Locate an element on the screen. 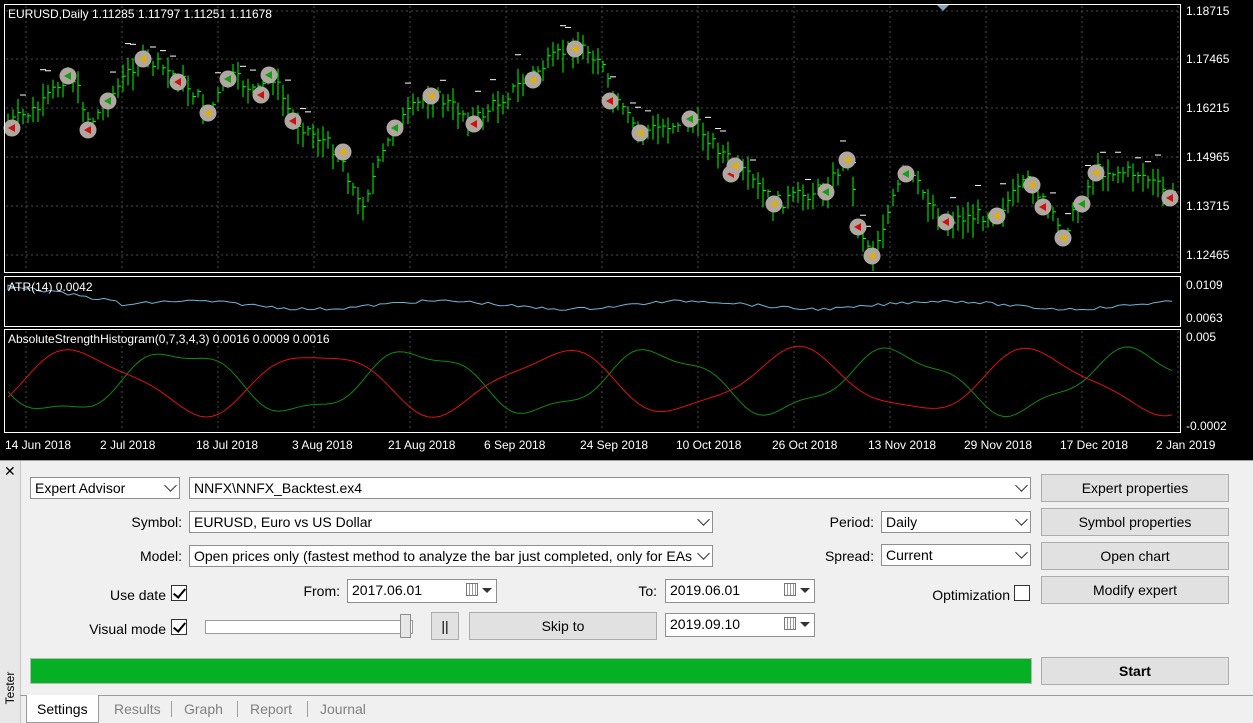  from-label: From: is located at coordinates (321, 591).